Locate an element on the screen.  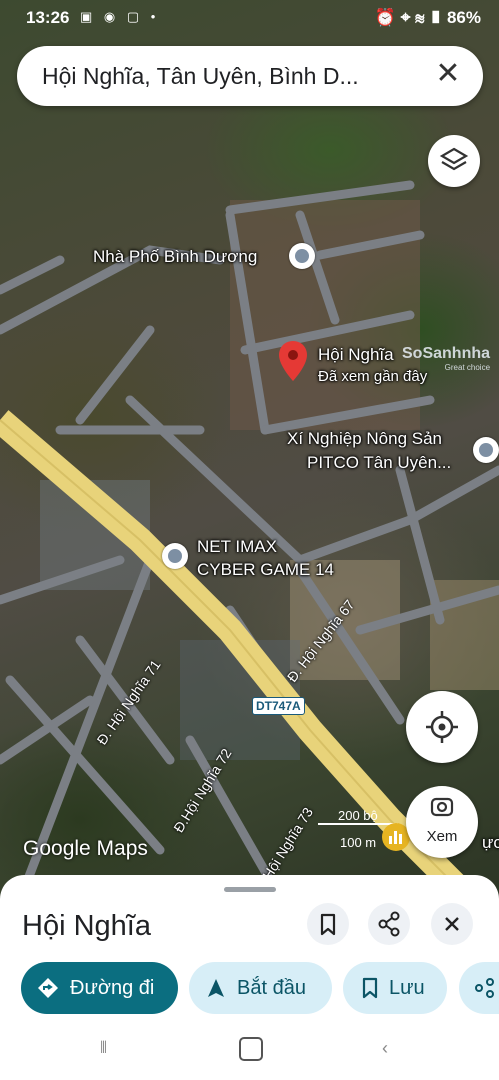
place-label-xi-nghiep: Xí Nghiệp Nông Sản is located at coordinates (364, 438).